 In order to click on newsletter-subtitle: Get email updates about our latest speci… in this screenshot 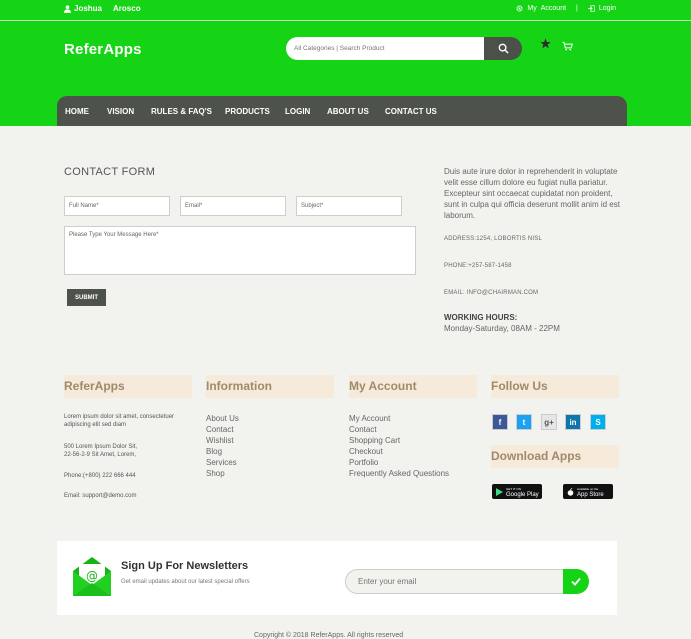, I will do `click(185, 582)`.